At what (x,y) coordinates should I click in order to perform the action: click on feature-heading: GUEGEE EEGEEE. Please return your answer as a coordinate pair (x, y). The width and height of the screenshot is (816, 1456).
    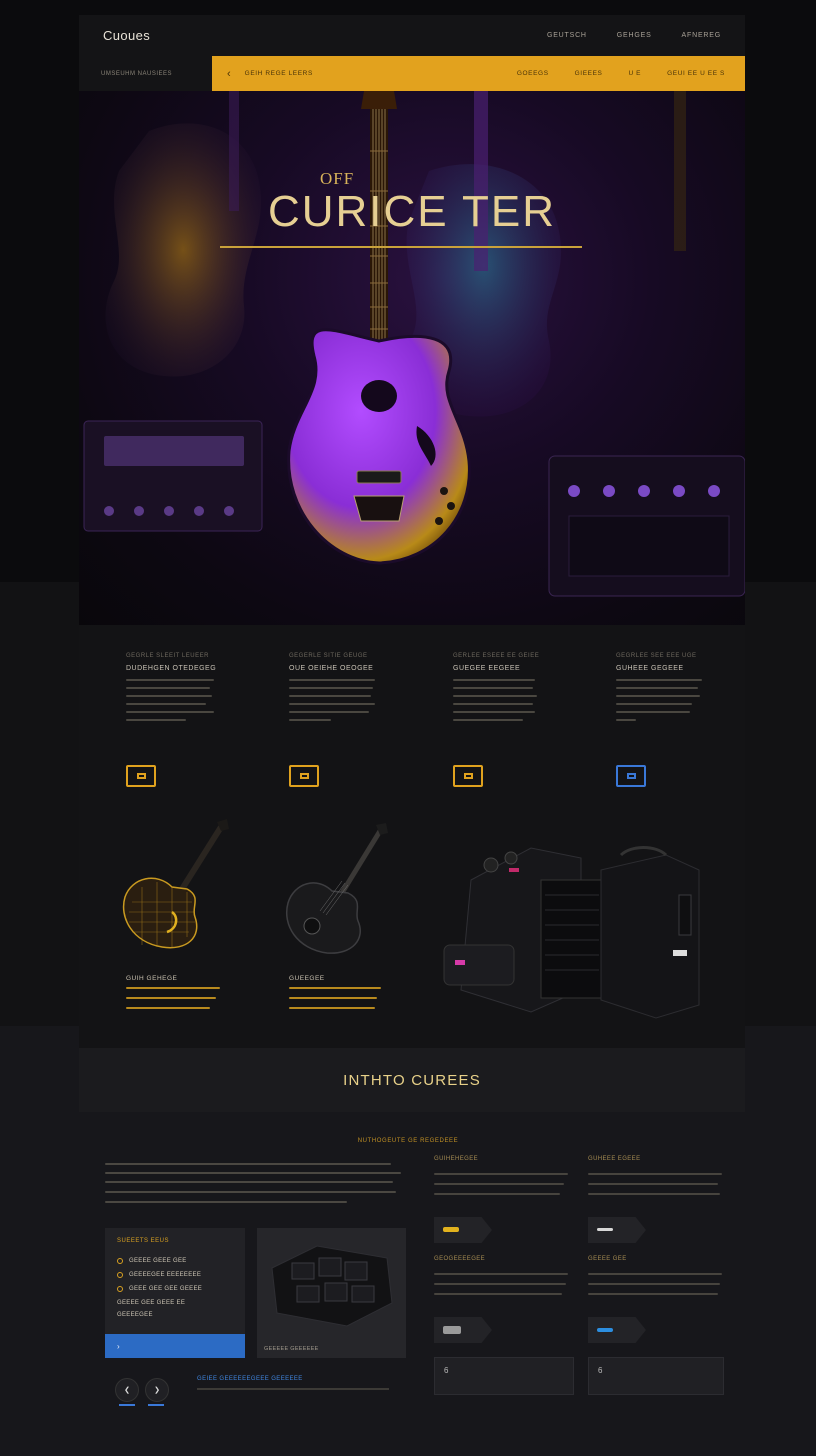
    Looking at the image, I should click on (487, 668).